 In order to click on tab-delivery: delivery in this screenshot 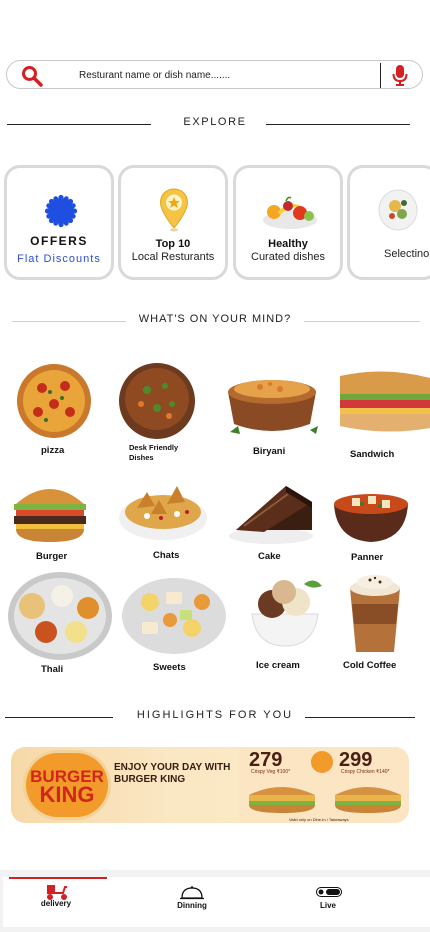, I will do `click(56, 902)`.